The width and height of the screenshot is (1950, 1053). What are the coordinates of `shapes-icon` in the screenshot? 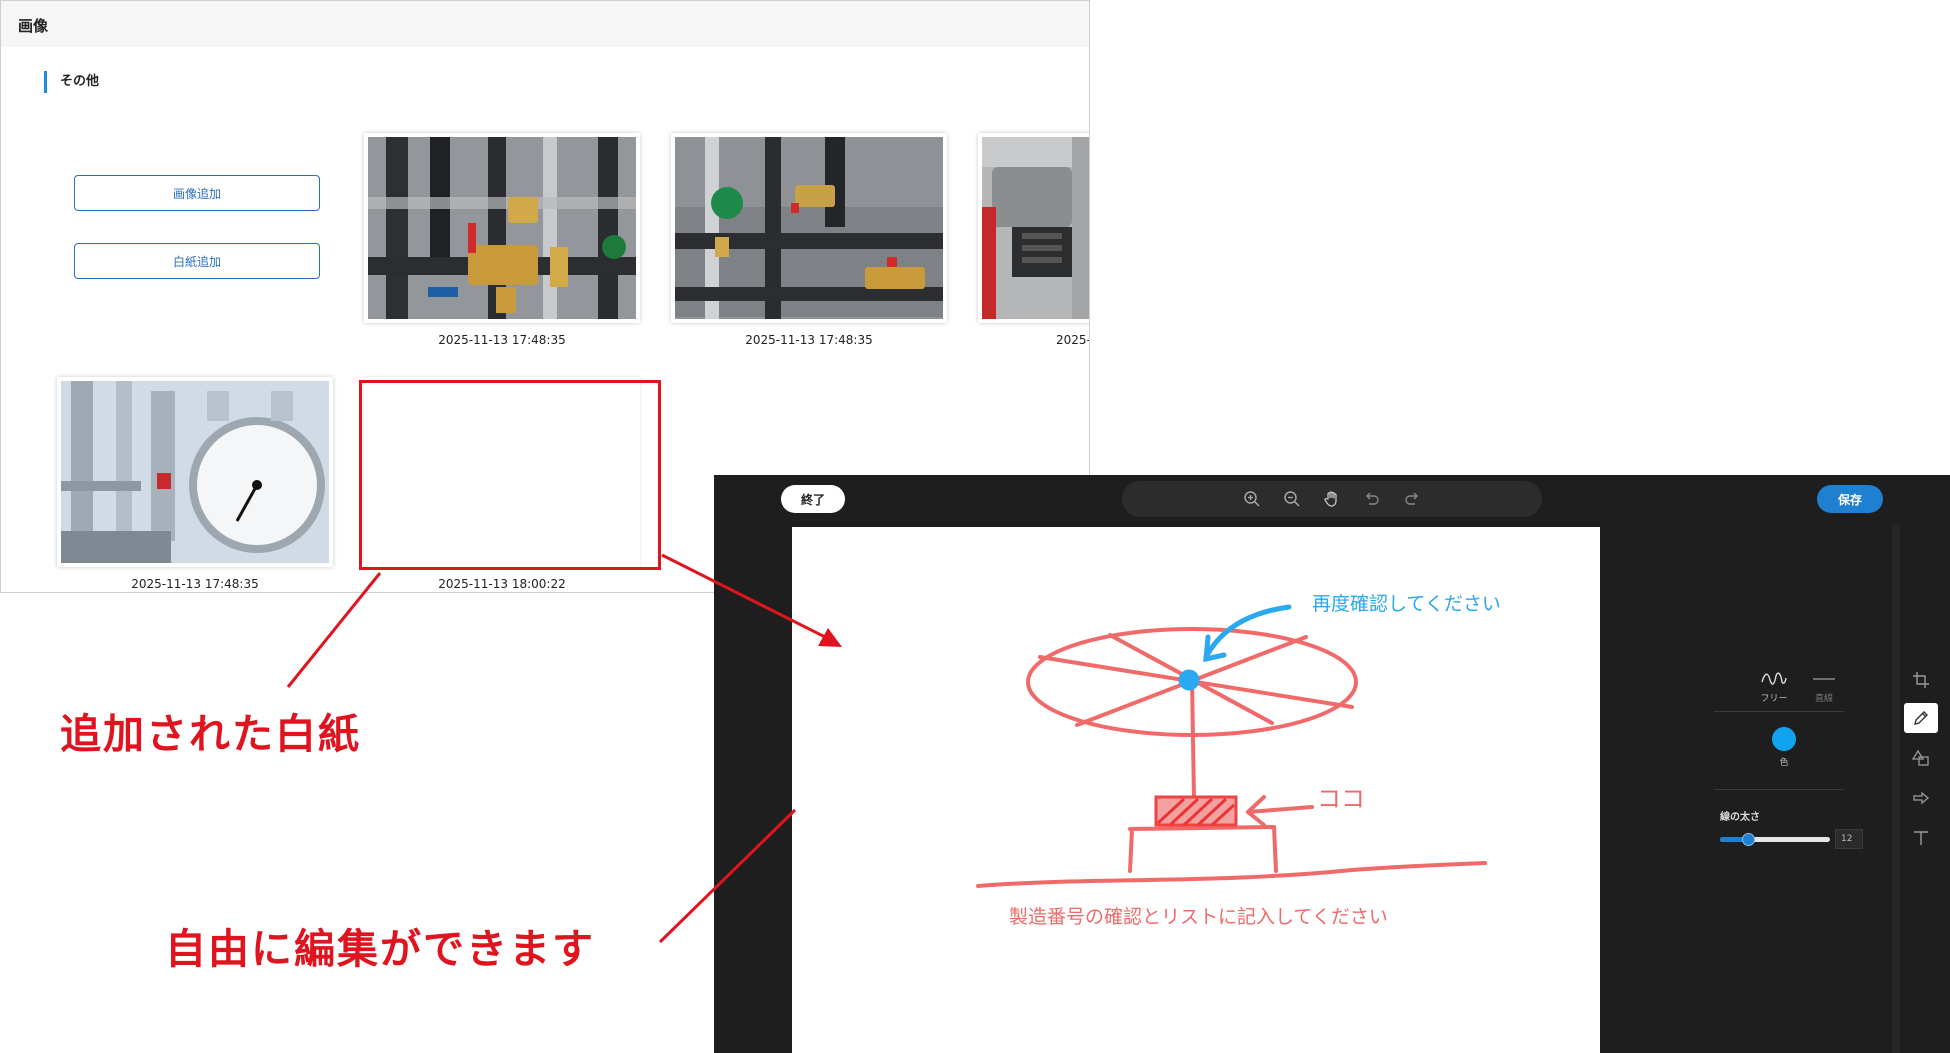 It's located at (1920, 757).